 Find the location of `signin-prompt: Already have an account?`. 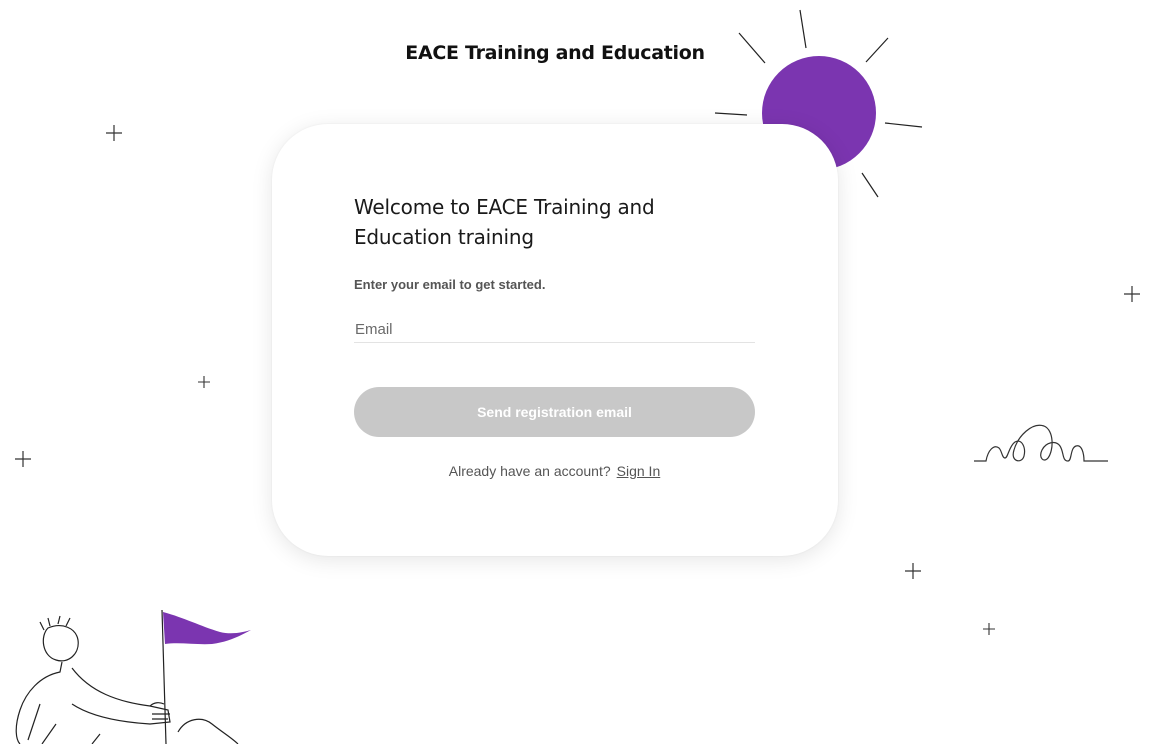

signin-prompt: Already have an account? is located at coordinates (529, 471).